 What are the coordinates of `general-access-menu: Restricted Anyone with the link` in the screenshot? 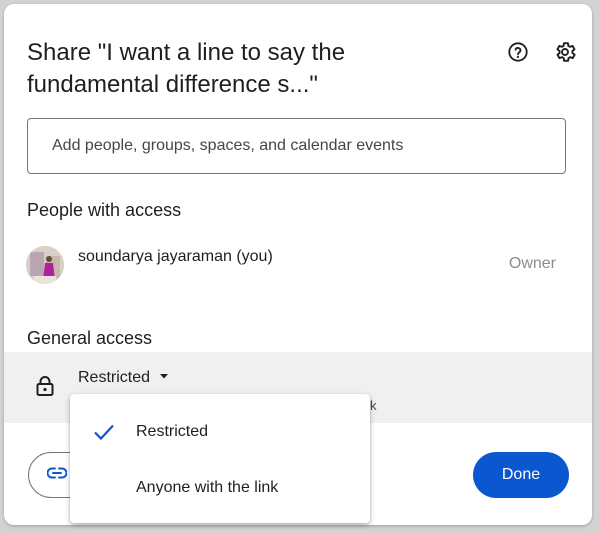 It's located at (220, 458).